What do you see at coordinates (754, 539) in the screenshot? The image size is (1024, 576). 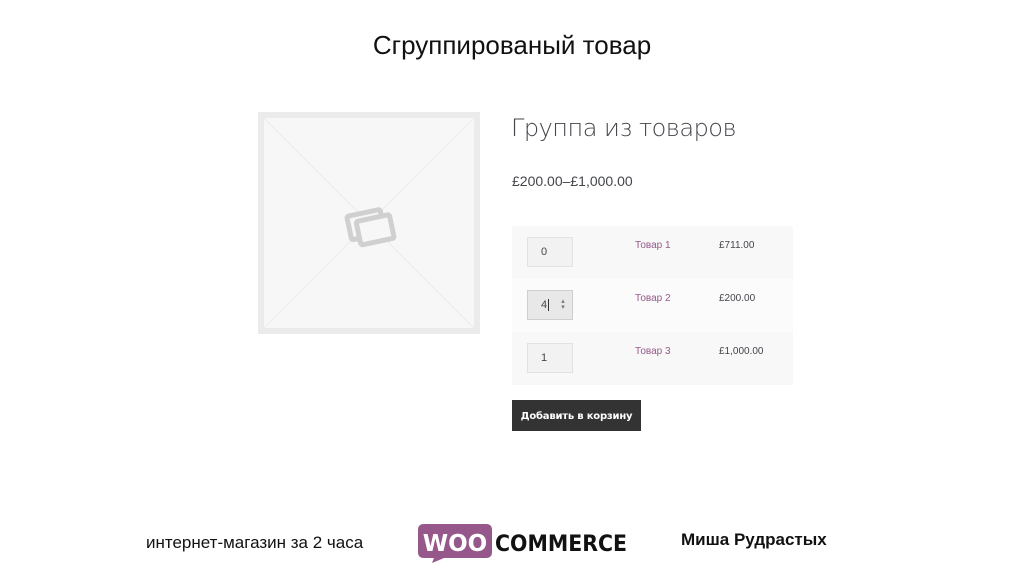 I see `footer-author: Миша Рудрастых` at bounding box center [754, 539].